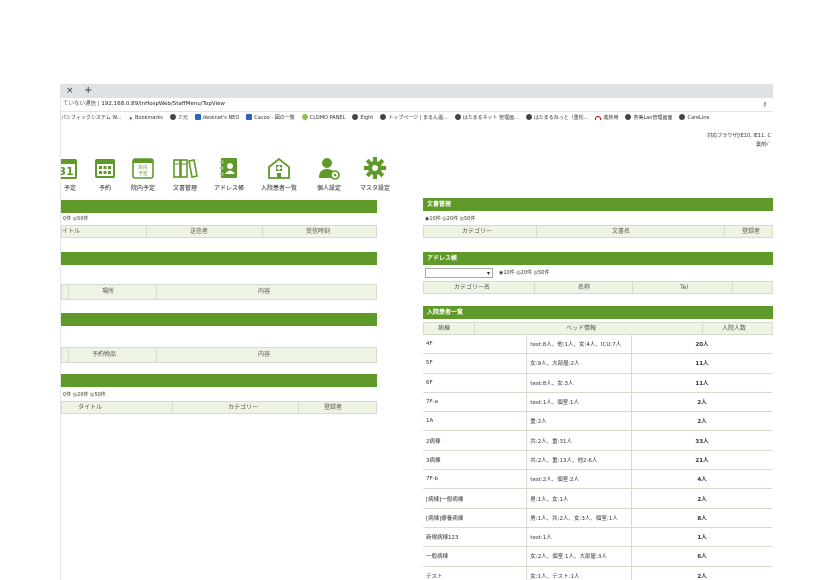  Describe the element at coordinates (475, 383) in the screenshot. I see `cell-ward: 6F` at that location.